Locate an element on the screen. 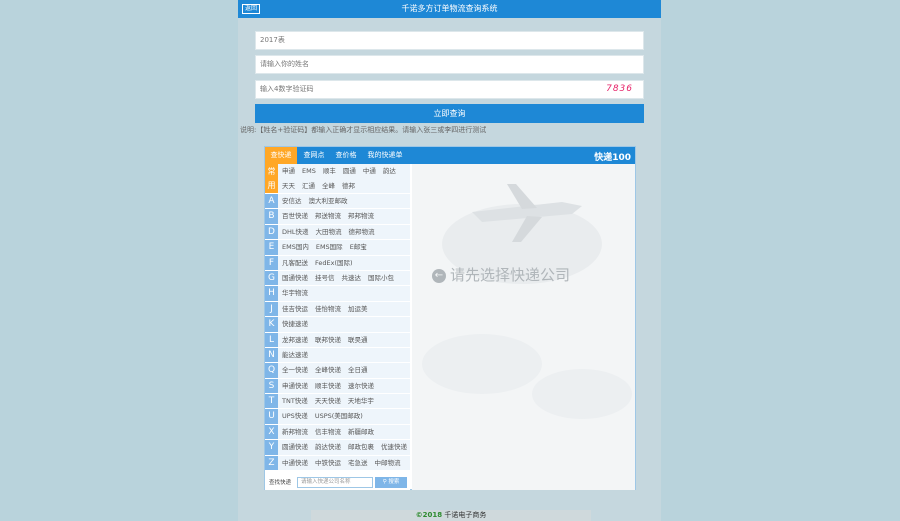 The width and height of the screenshot is (900, 521). company-names: 安信达 澳大利亚邮政 is located at coordinates (346, 201).